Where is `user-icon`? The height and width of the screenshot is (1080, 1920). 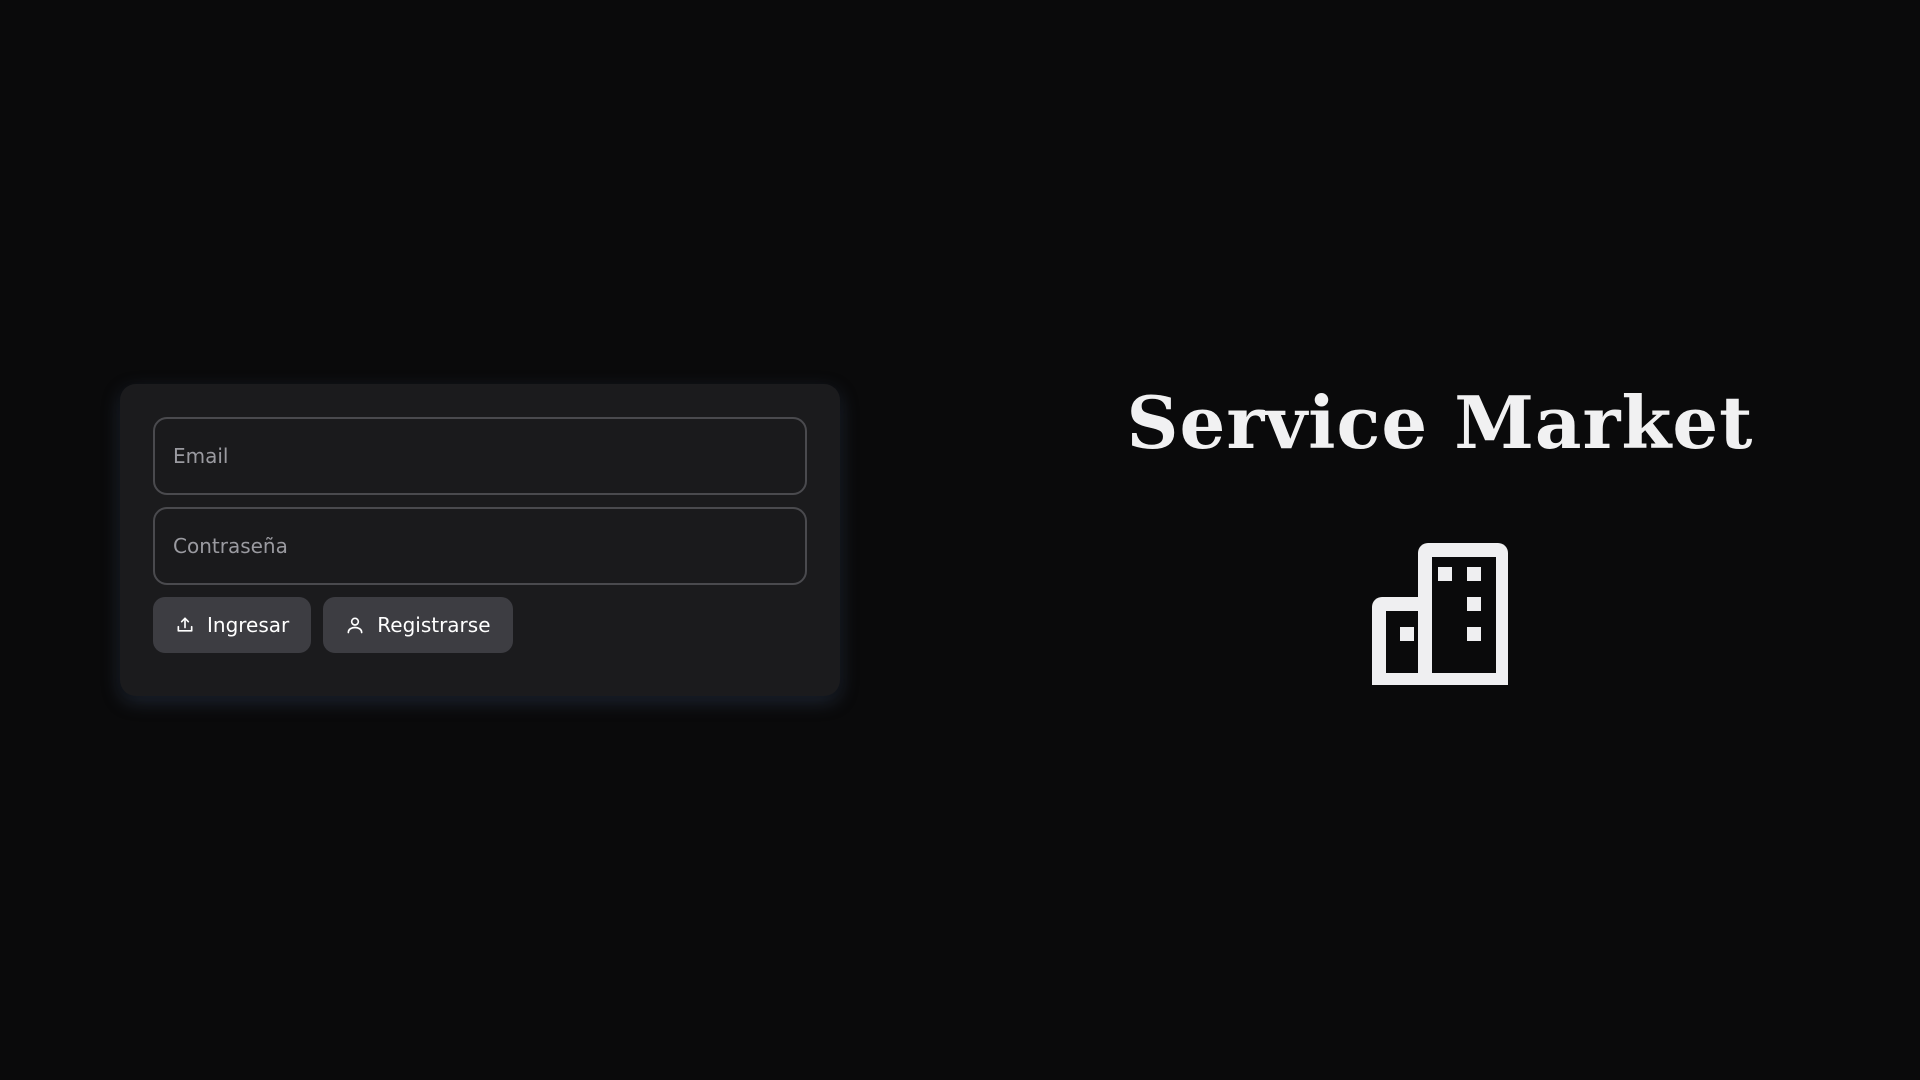
user-icon is located at coordinates (355, 625).